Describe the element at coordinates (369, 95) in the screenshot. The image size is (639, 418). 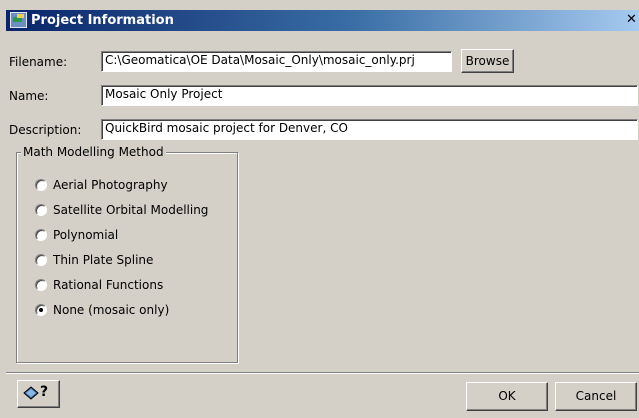
I see `name-field: Mosaic Only Project` at that location.